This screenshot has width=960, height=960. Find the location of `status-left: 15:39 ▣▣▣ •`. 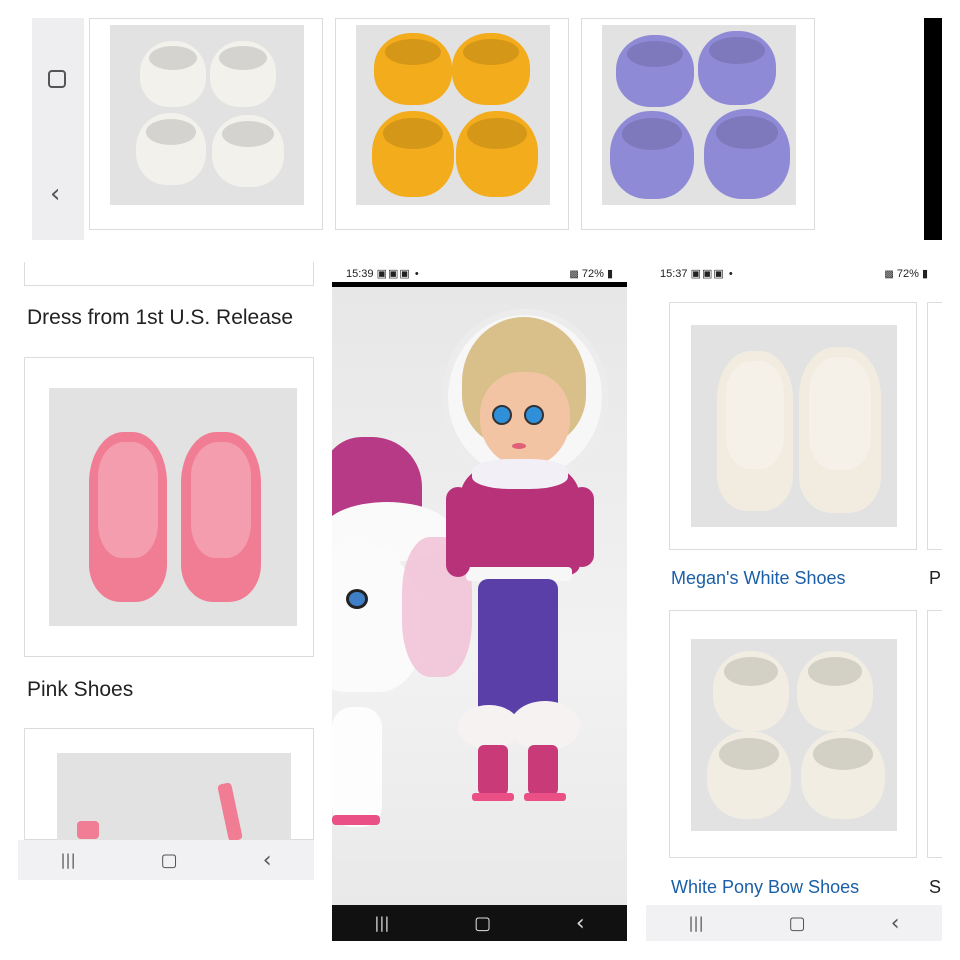

status-left: 15:39 ▣▣▣ • is located at coordinates (383, 273).